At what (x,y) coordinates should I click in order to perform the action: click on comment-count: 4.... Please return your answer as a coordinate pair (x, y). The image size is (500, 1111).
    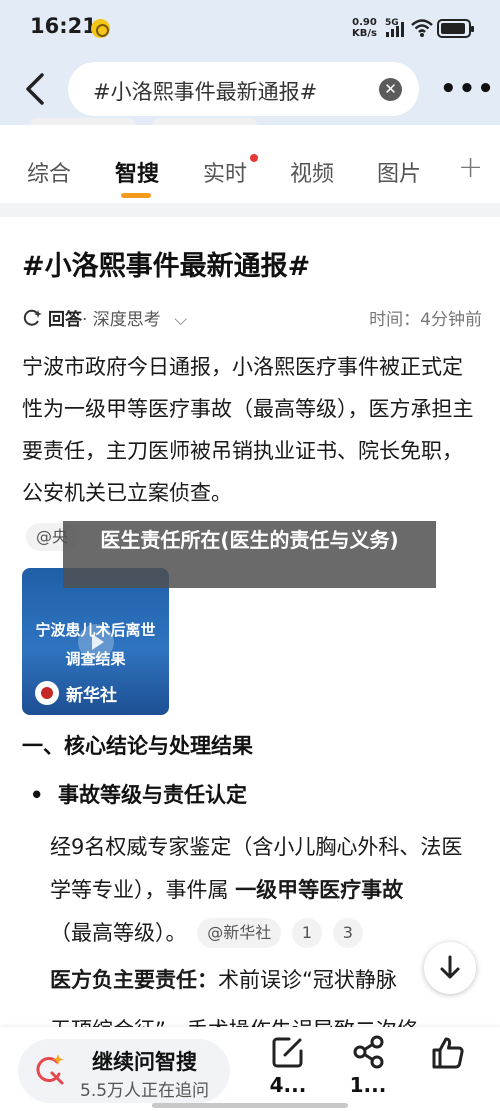
    Looking at the image, I should click on (288, 1085).